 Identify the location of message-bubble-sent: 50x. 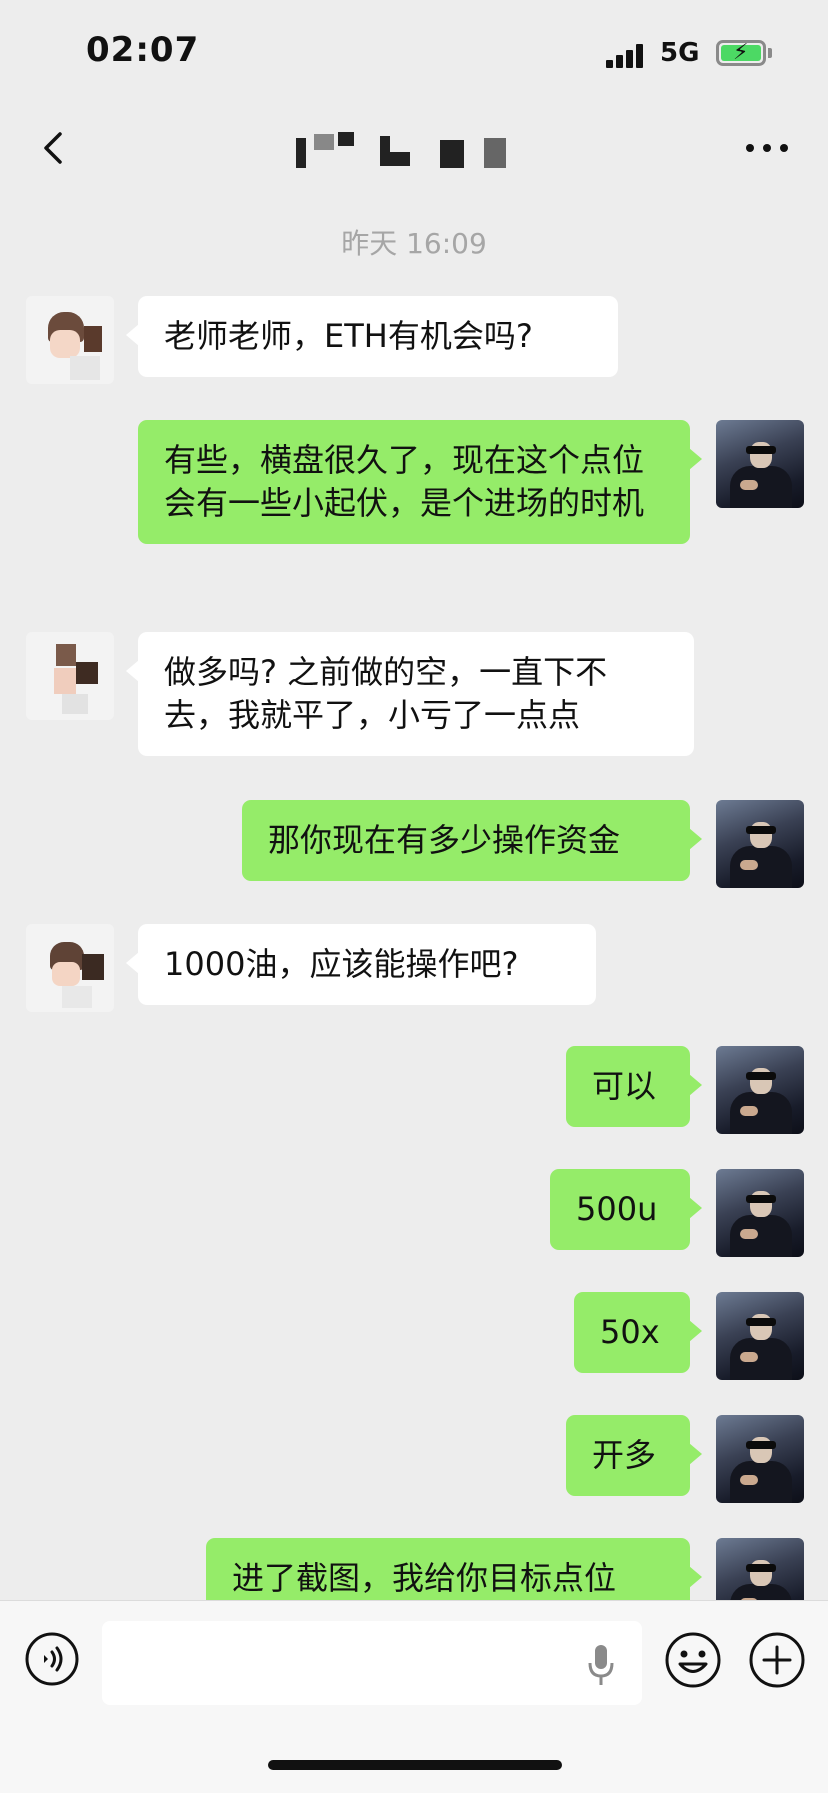
(638, 1332).